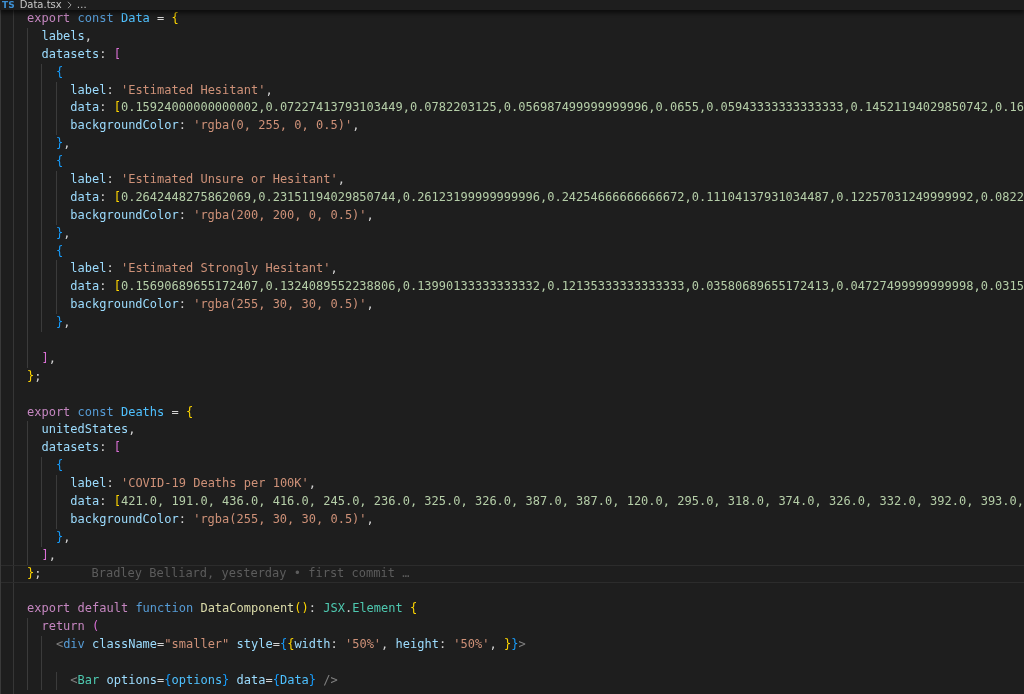 This screenshot has width=1024, height=694. Describe the element at coordinates (103, 18) in the screenshot. I see `code-line: export const Data = {` at that location.